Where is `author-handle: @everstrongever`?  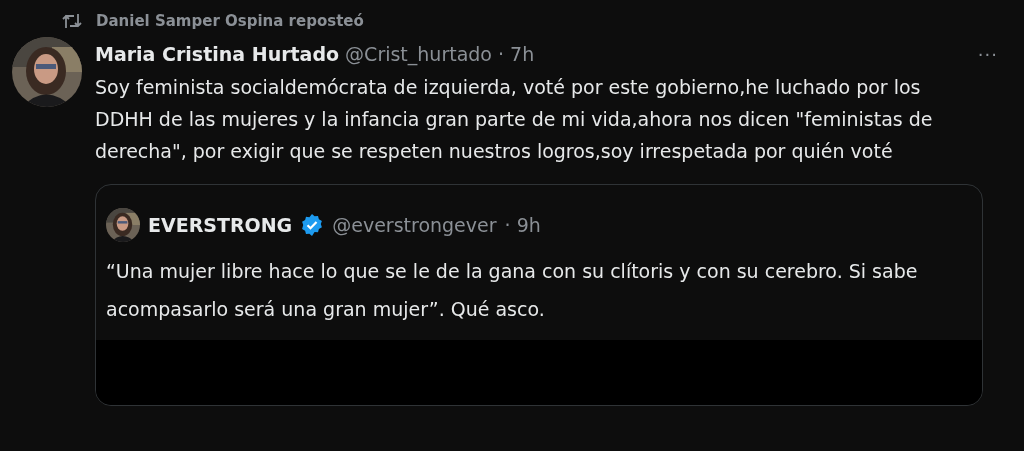
author-handle: @everstrongever is located at coordinates (414, 225).